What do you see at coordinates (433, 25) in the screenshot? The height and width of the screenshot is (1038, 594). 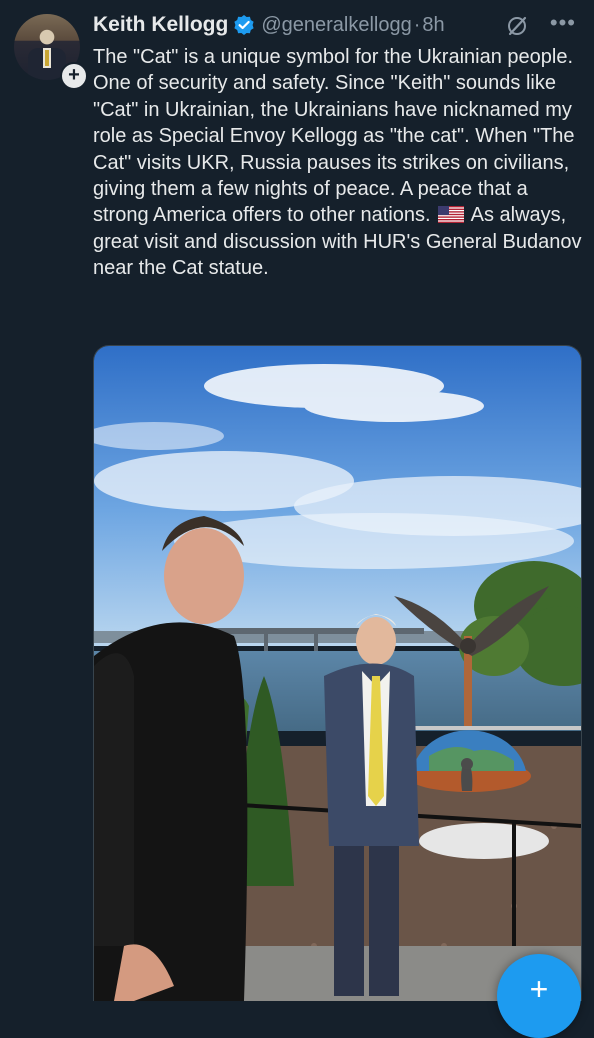 I see `tweet-timestamp: 8h` at bounding box center [433, 25].